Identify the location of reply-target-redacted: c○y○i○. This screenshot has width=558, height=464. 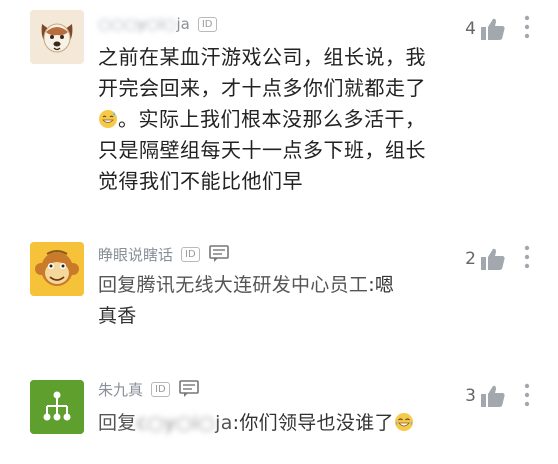
(176, 423).